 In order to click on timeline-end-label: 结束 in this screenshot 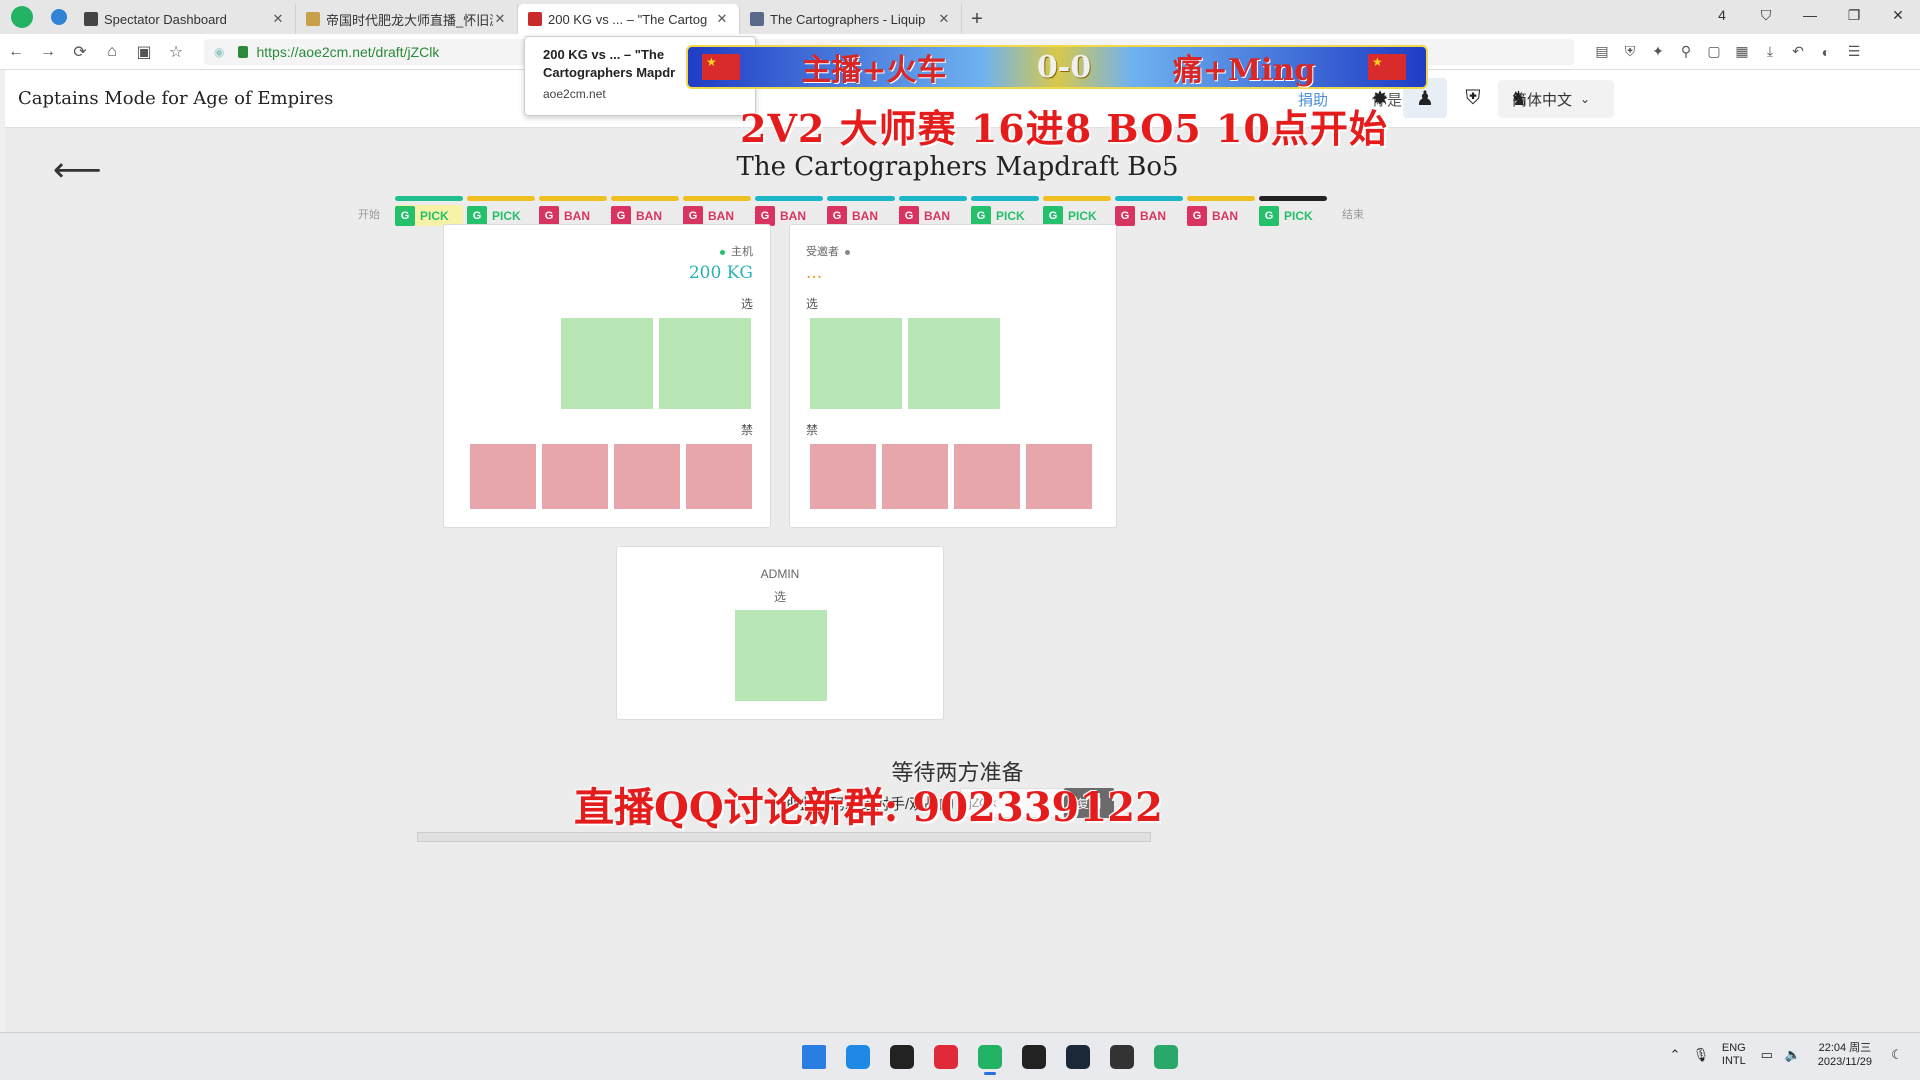, I will do `click(1353, 215)`.